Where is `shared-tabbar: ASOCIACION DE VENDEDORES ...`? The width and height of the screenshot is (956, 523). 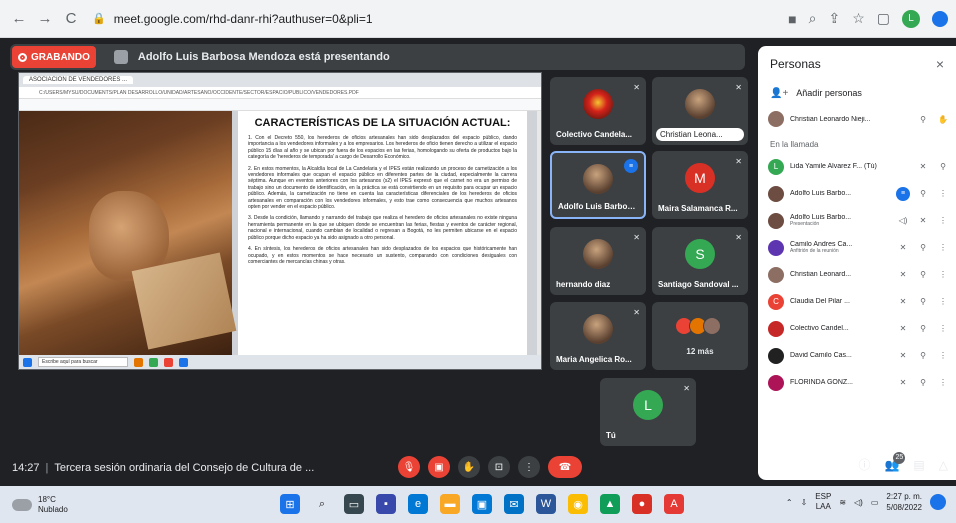 shared-tabbar: ASOCIACION DE VENDEDORES ... is located at coordinates (280, 80).